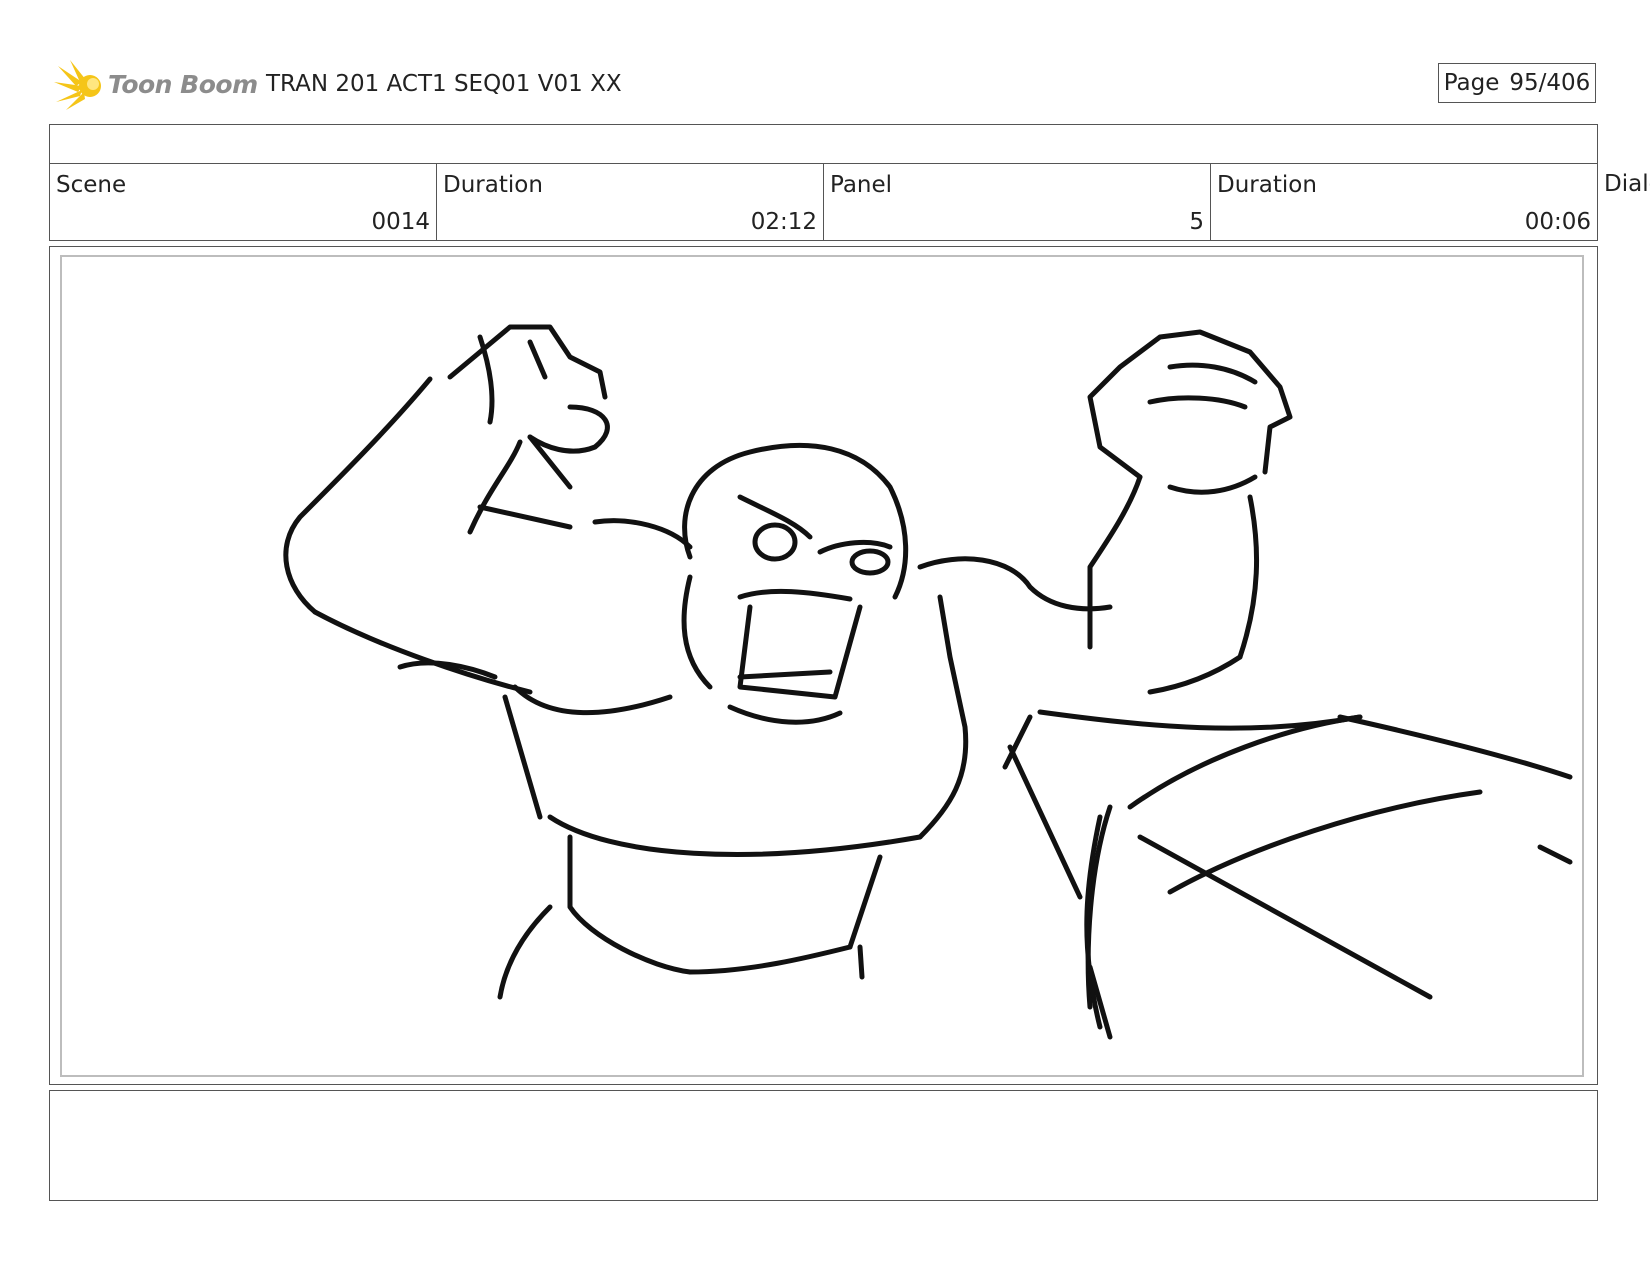 Image resolution: width=1650 pixels, height=1275 pixels. Describe the element at coordinates (630, 202) in the screenshot. I see `scene-duration-cell: Duration 02:12` at that location.